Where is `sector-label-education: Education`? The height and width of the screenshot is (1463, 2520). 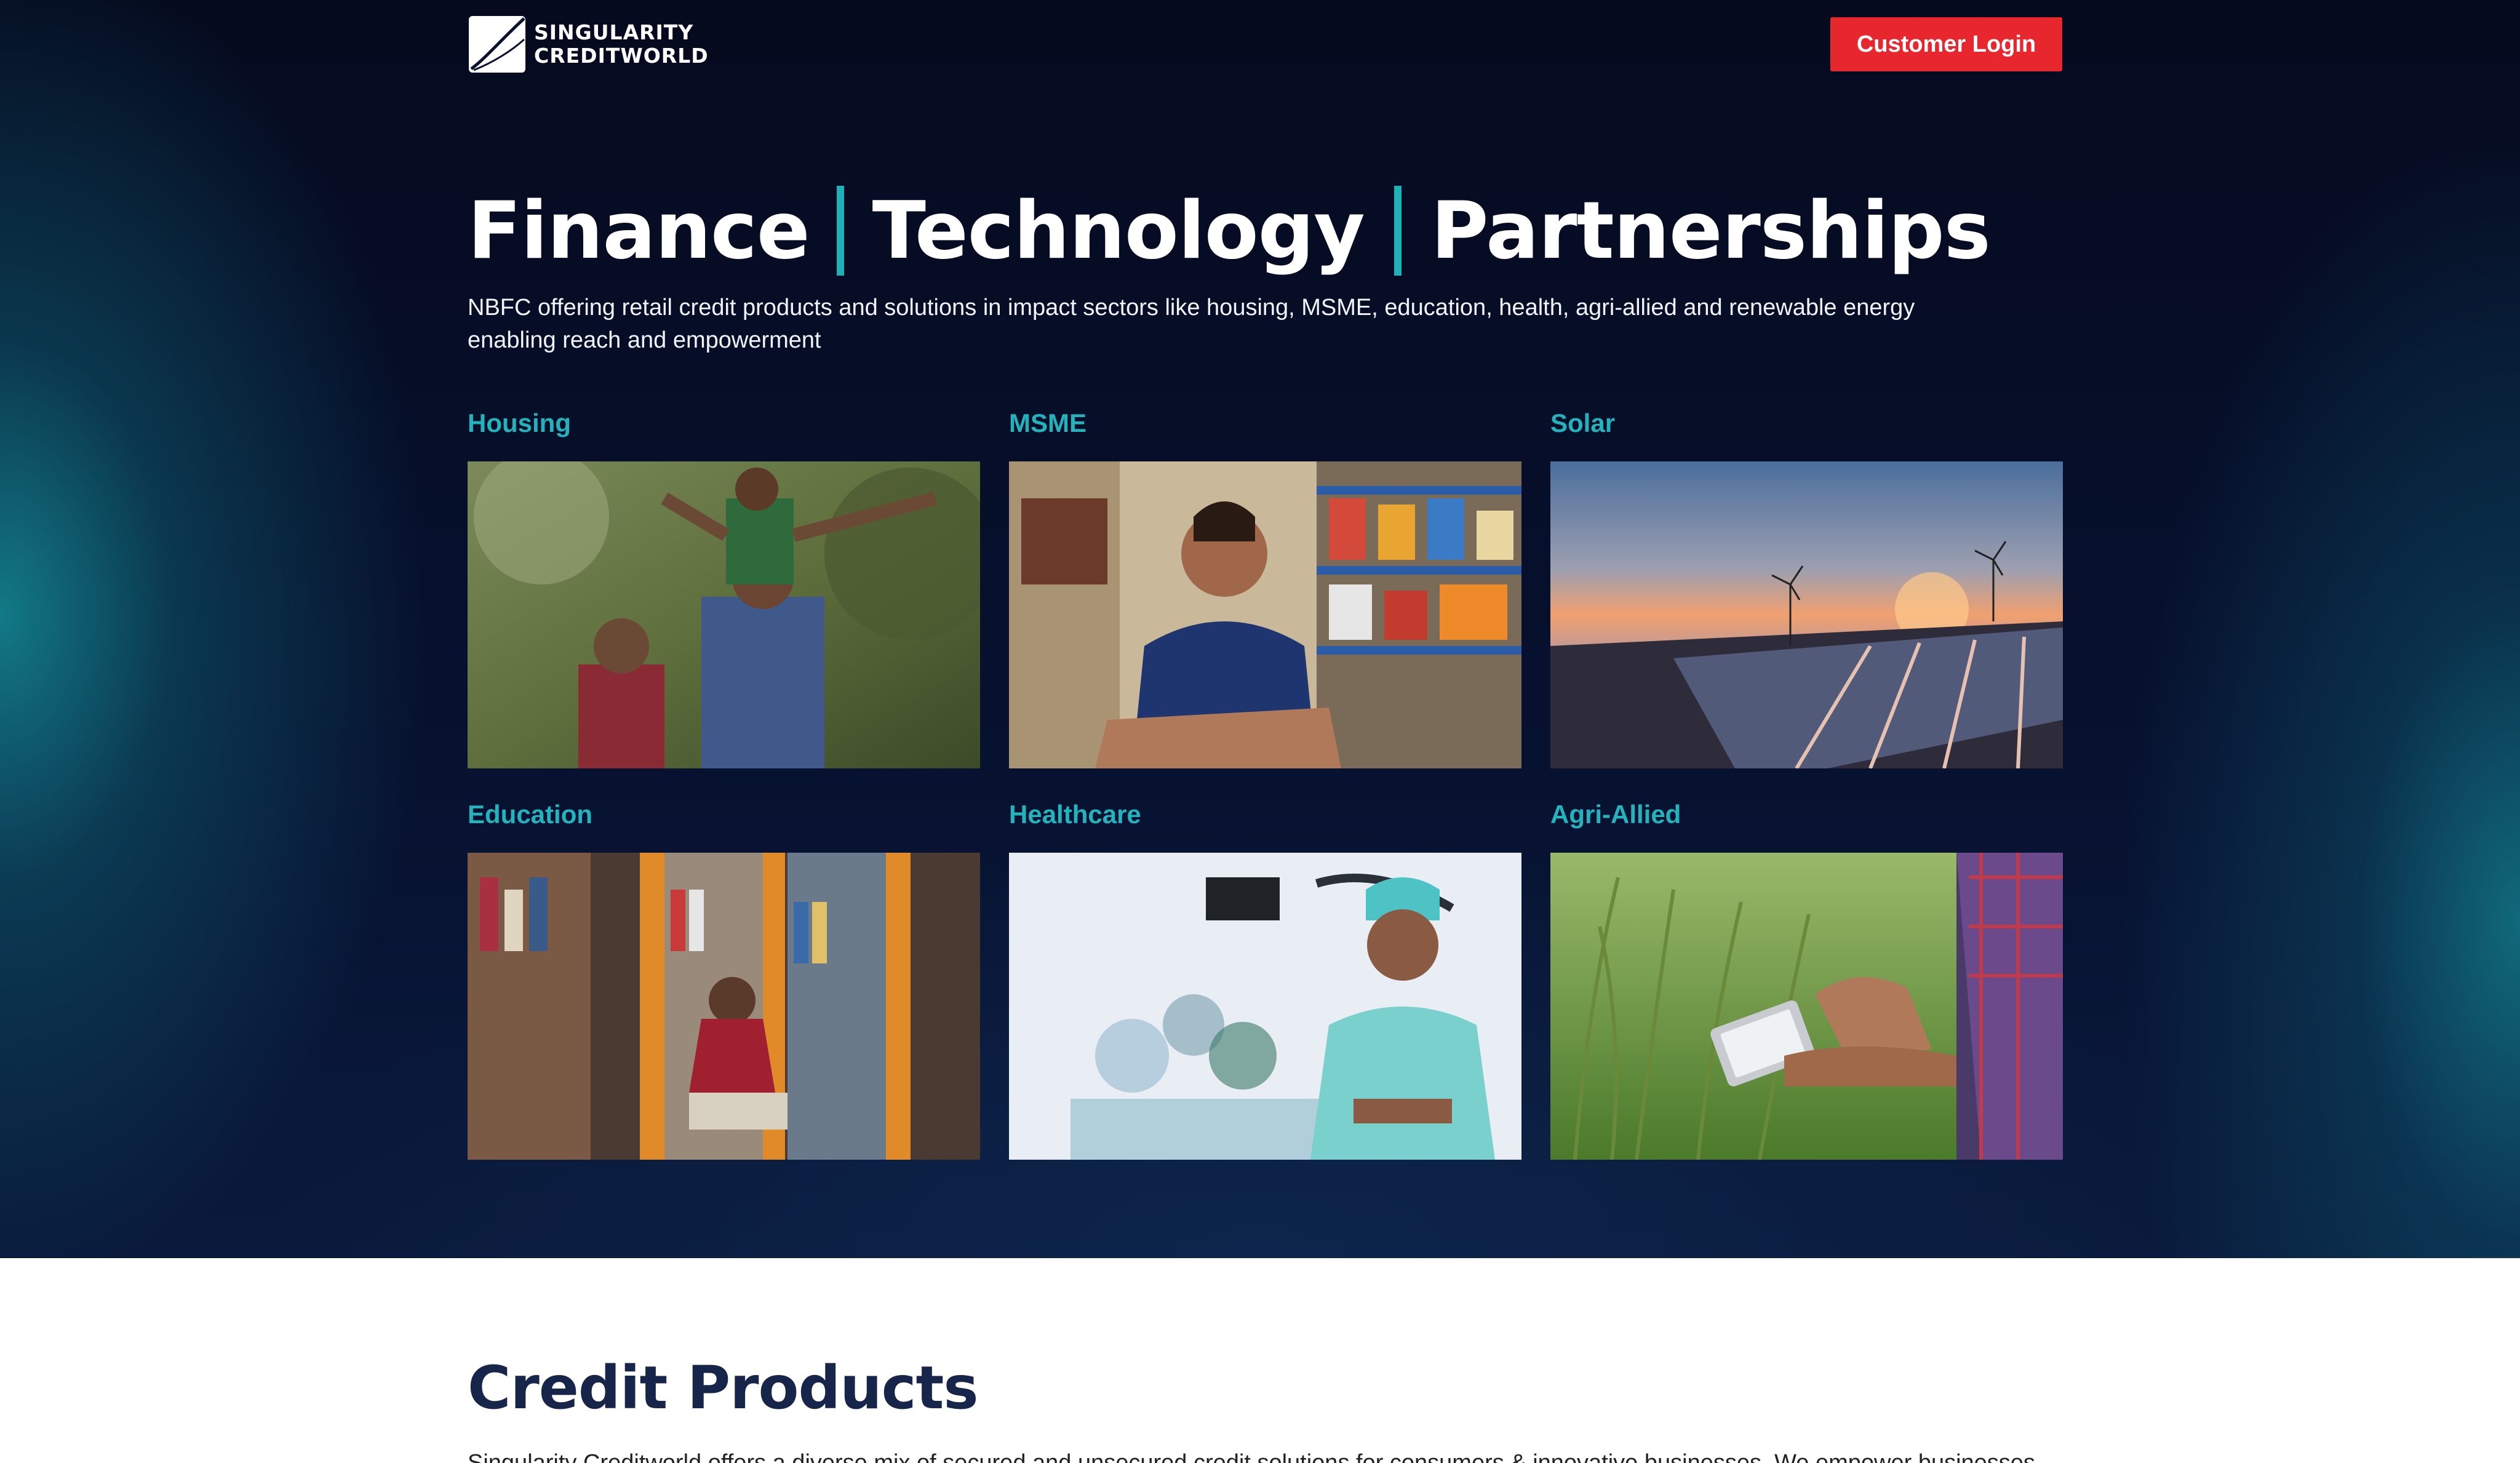
sector-label-education: Education is located at coordinates (530, 814).